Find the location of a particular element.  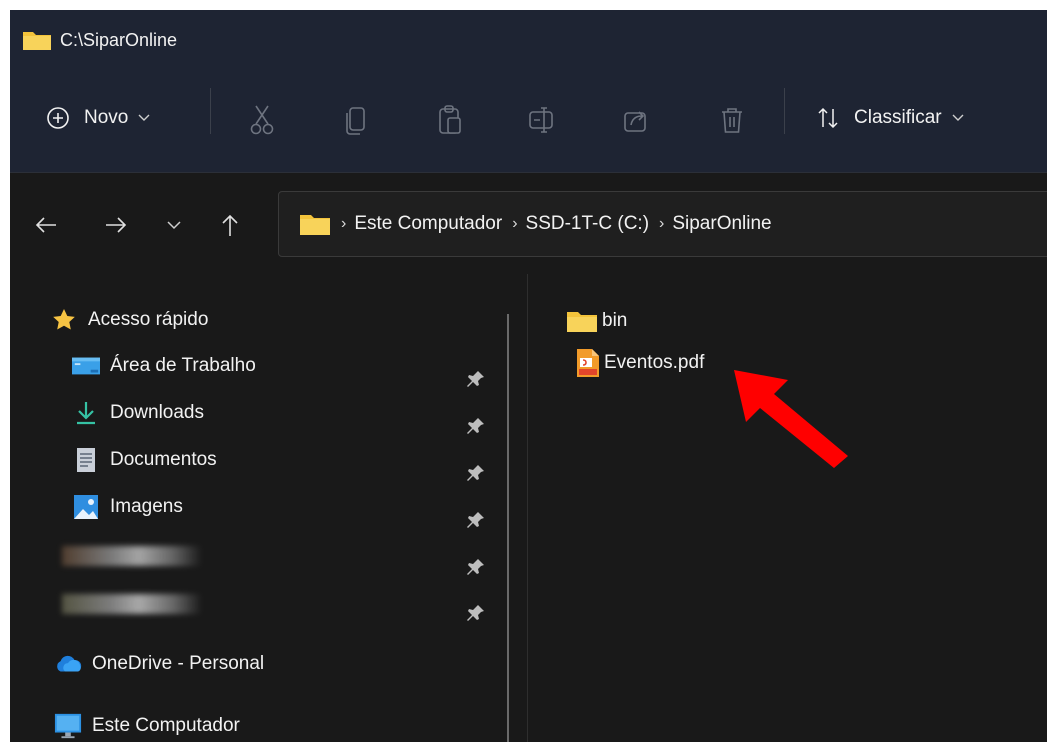

sidebar-item-label: Documentos is located at coordinates (163, 459).